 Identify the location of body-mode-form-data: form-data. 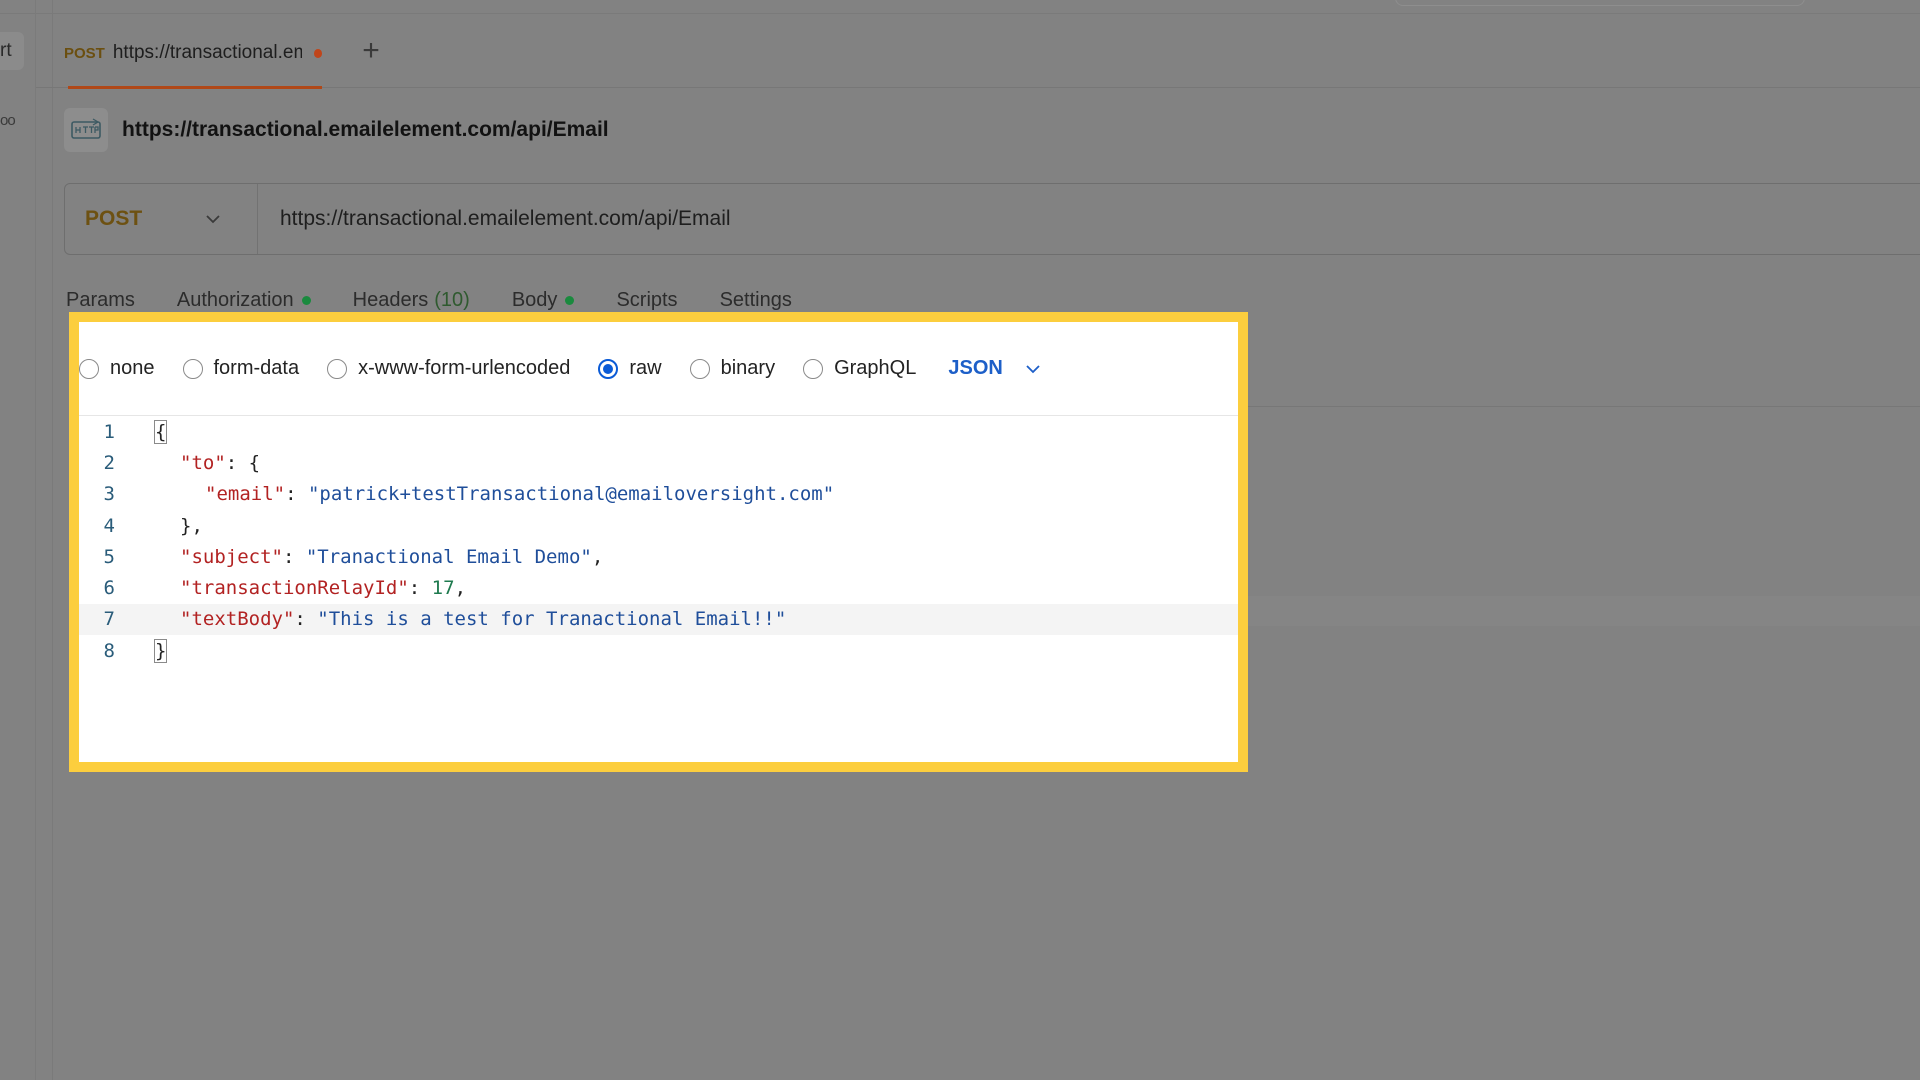
(241, 368).